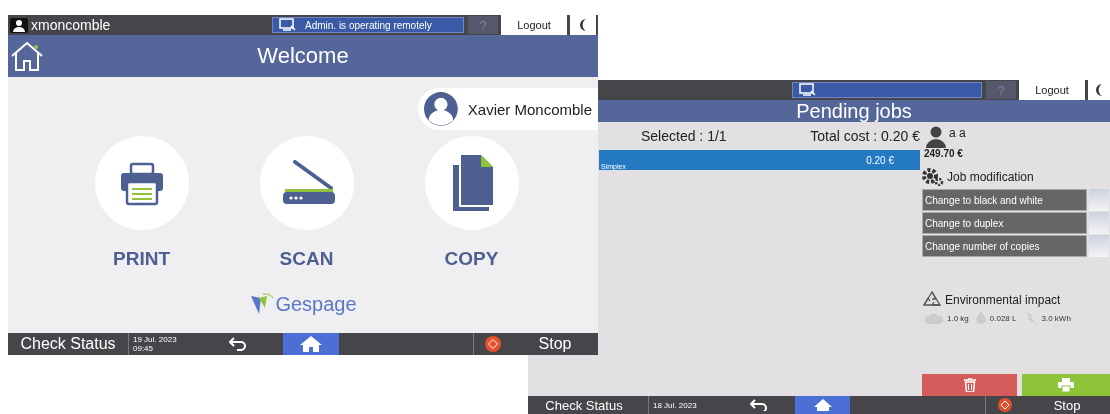 The width and height of the screenshot is (1110, 414). Describe the element at coordinates (1004, 223) in the screenshot. I see `job-option-button: Change to duplex` at that location.